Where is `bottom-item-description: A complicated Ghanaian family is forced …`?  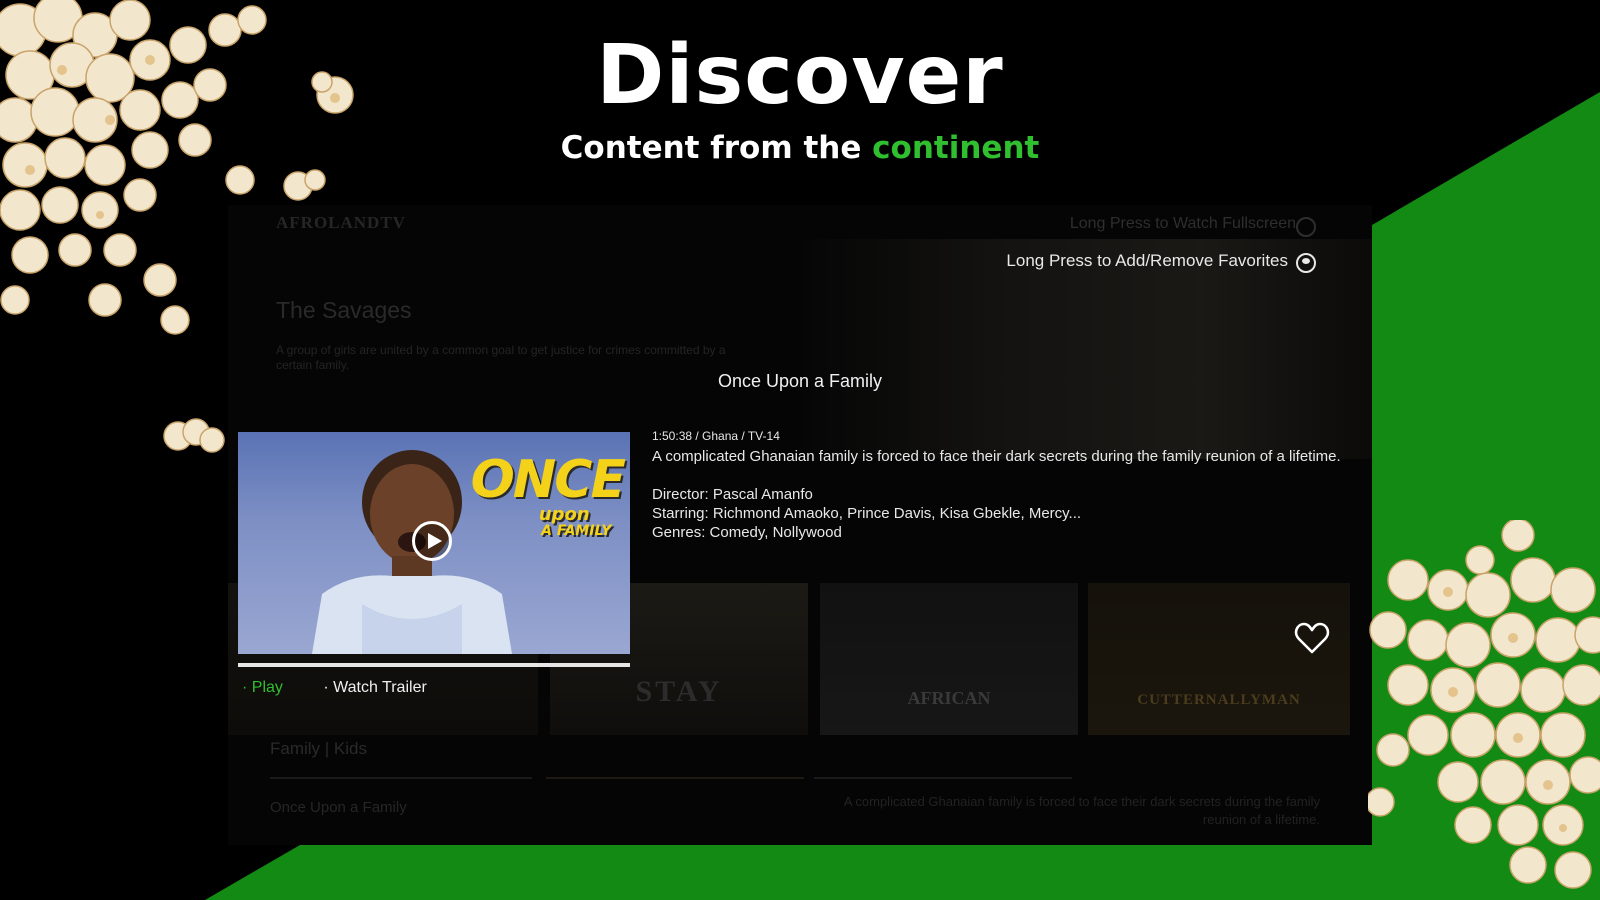
bottom-item-description: A complicated Ghanaian family is forced … is located at coordinates (1081, 810).